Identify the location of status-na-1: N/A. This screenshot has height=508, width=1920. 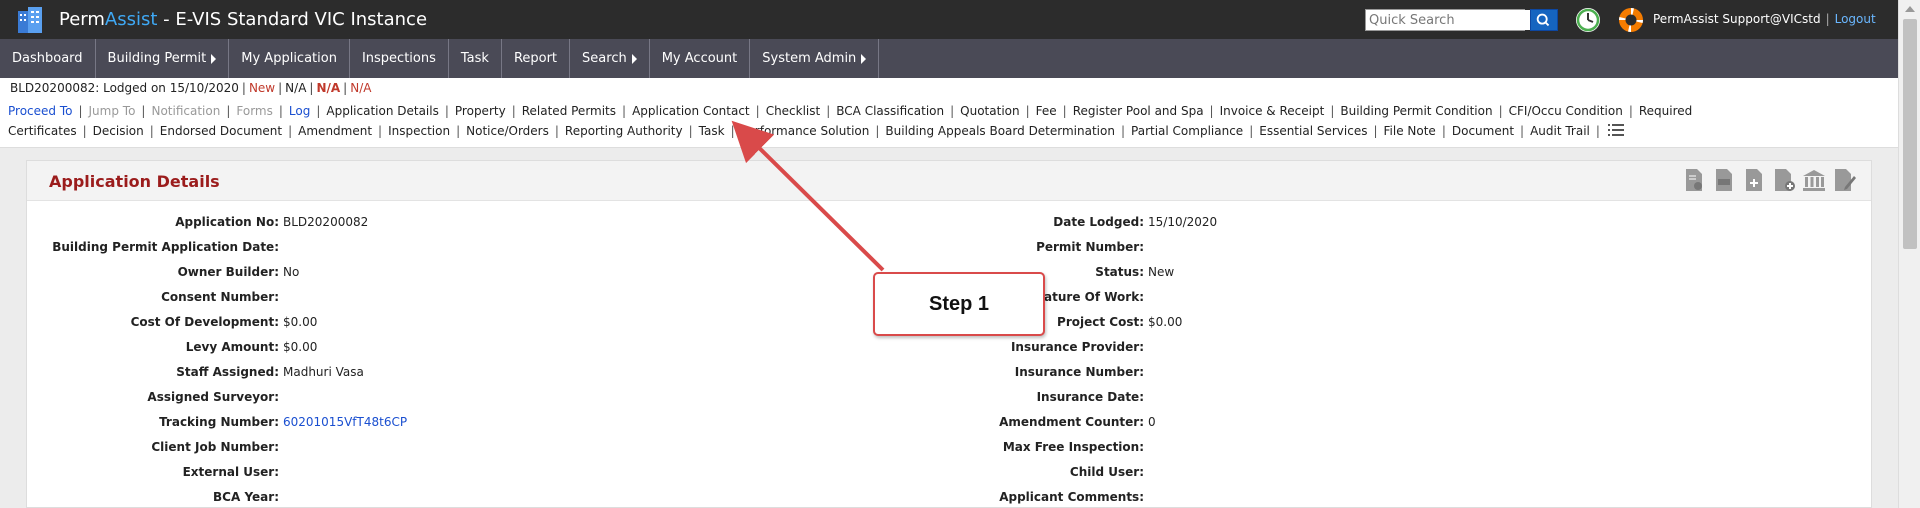
(296, 88).